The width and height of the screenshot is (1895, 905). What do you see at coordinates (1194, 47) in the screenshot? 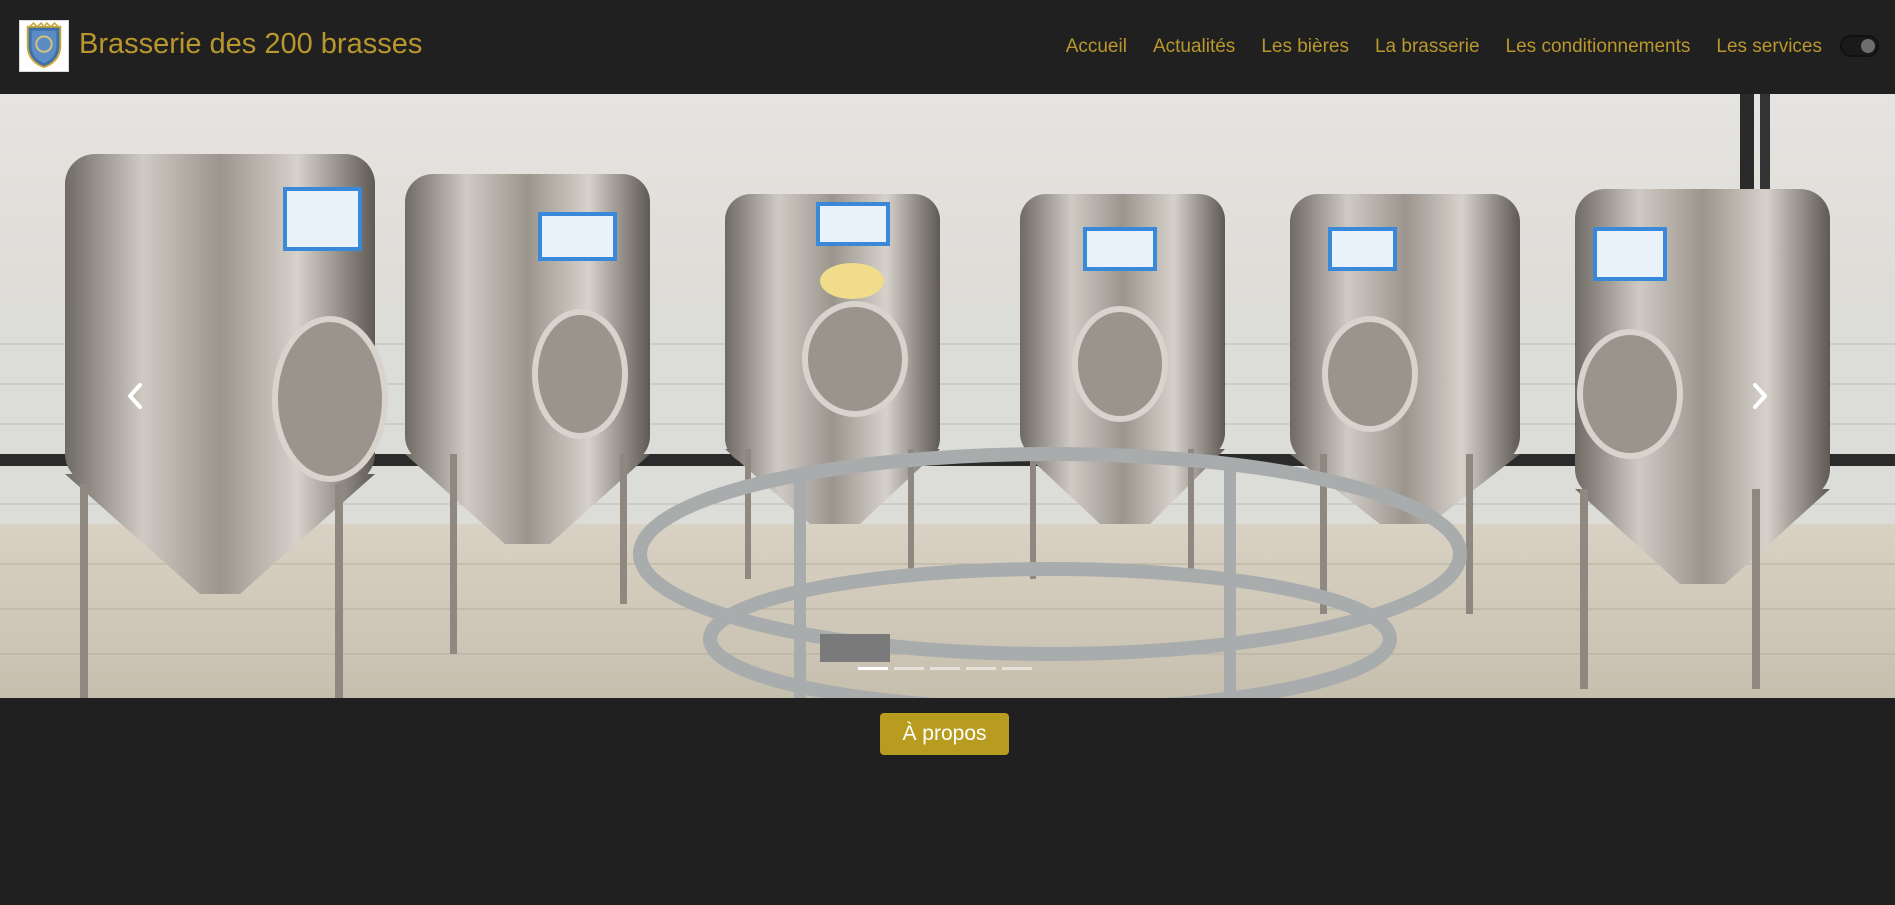
I see `nav-link-actualites: Actualités` at bounding box center [1194, 47].